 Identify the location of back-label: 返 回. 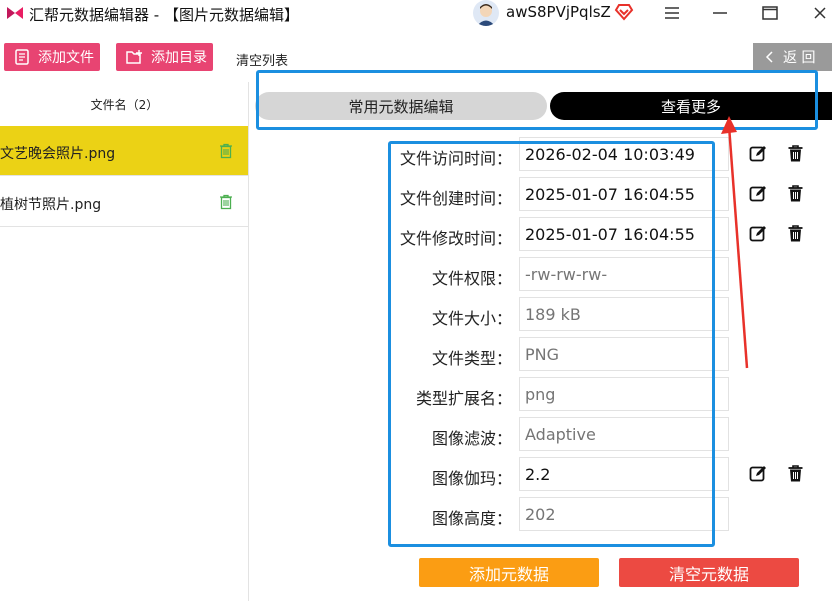
(799, 58).